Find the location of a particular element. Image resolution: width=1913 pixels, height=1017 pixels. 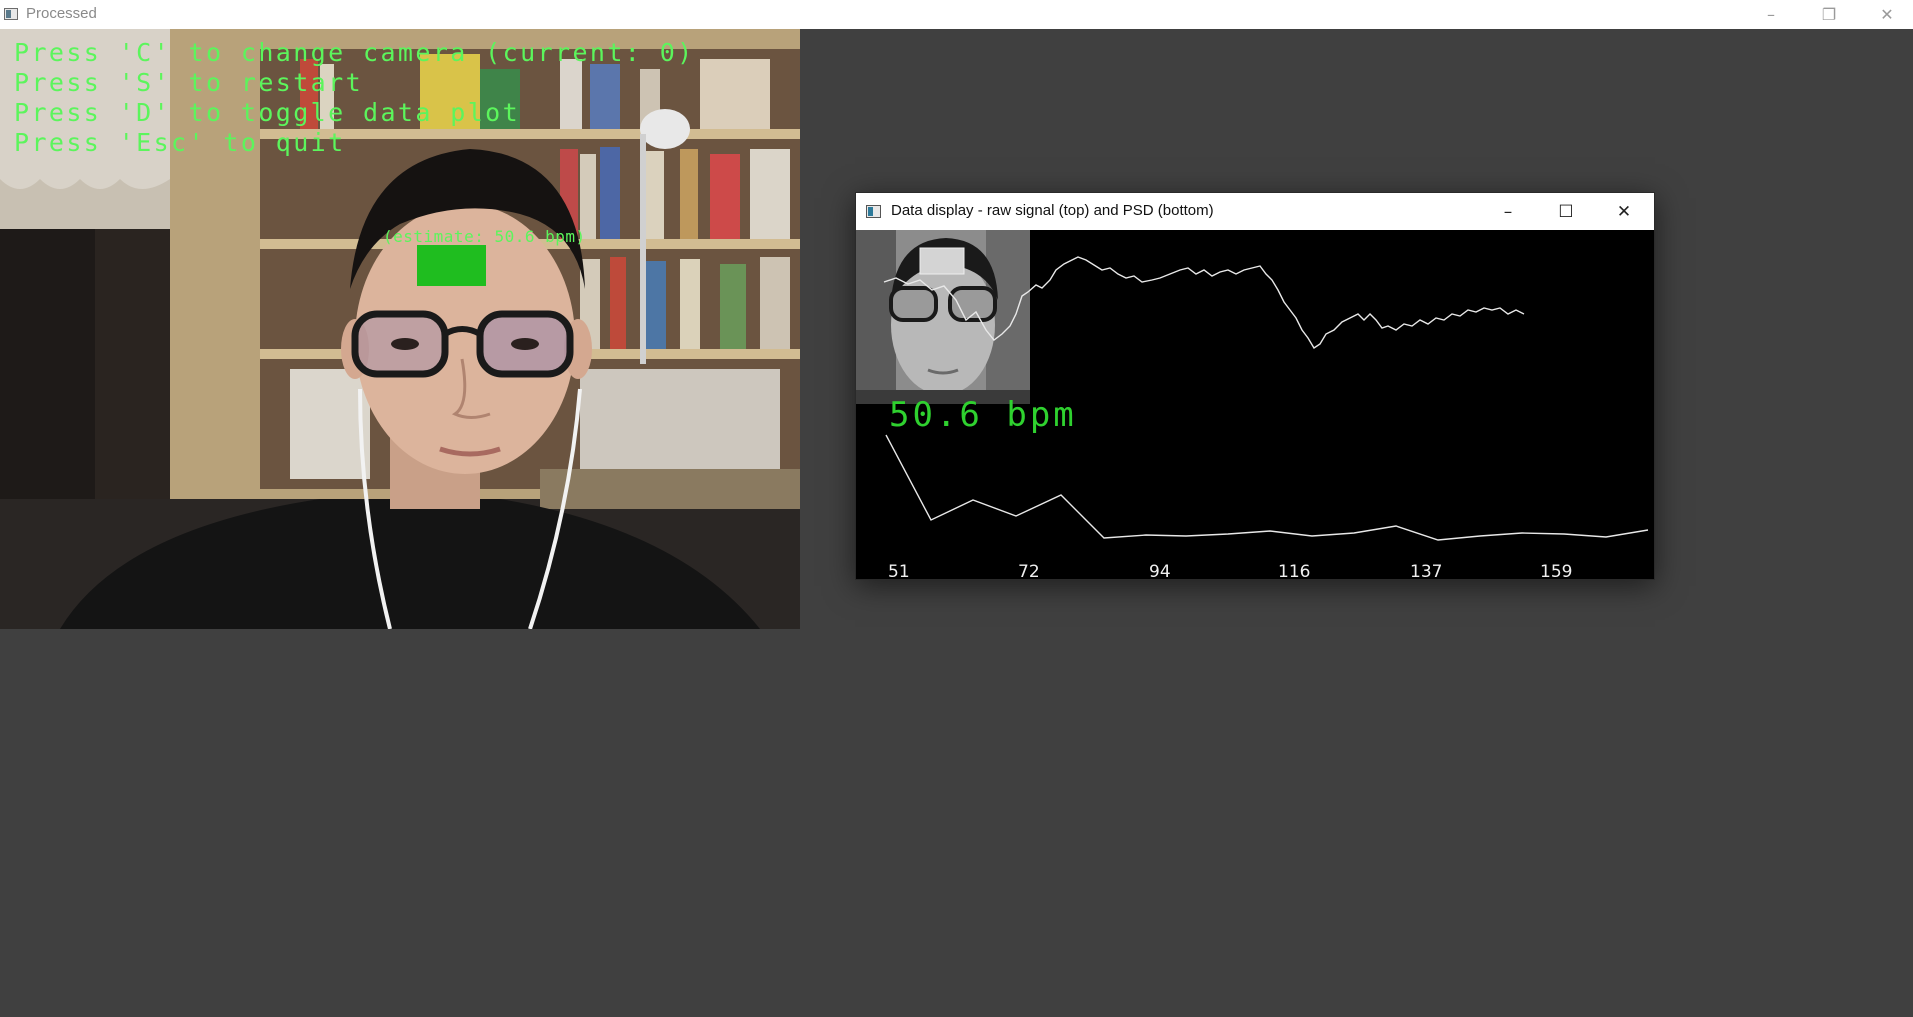

x-tick: 137 is located at coordinates (1426, 572).